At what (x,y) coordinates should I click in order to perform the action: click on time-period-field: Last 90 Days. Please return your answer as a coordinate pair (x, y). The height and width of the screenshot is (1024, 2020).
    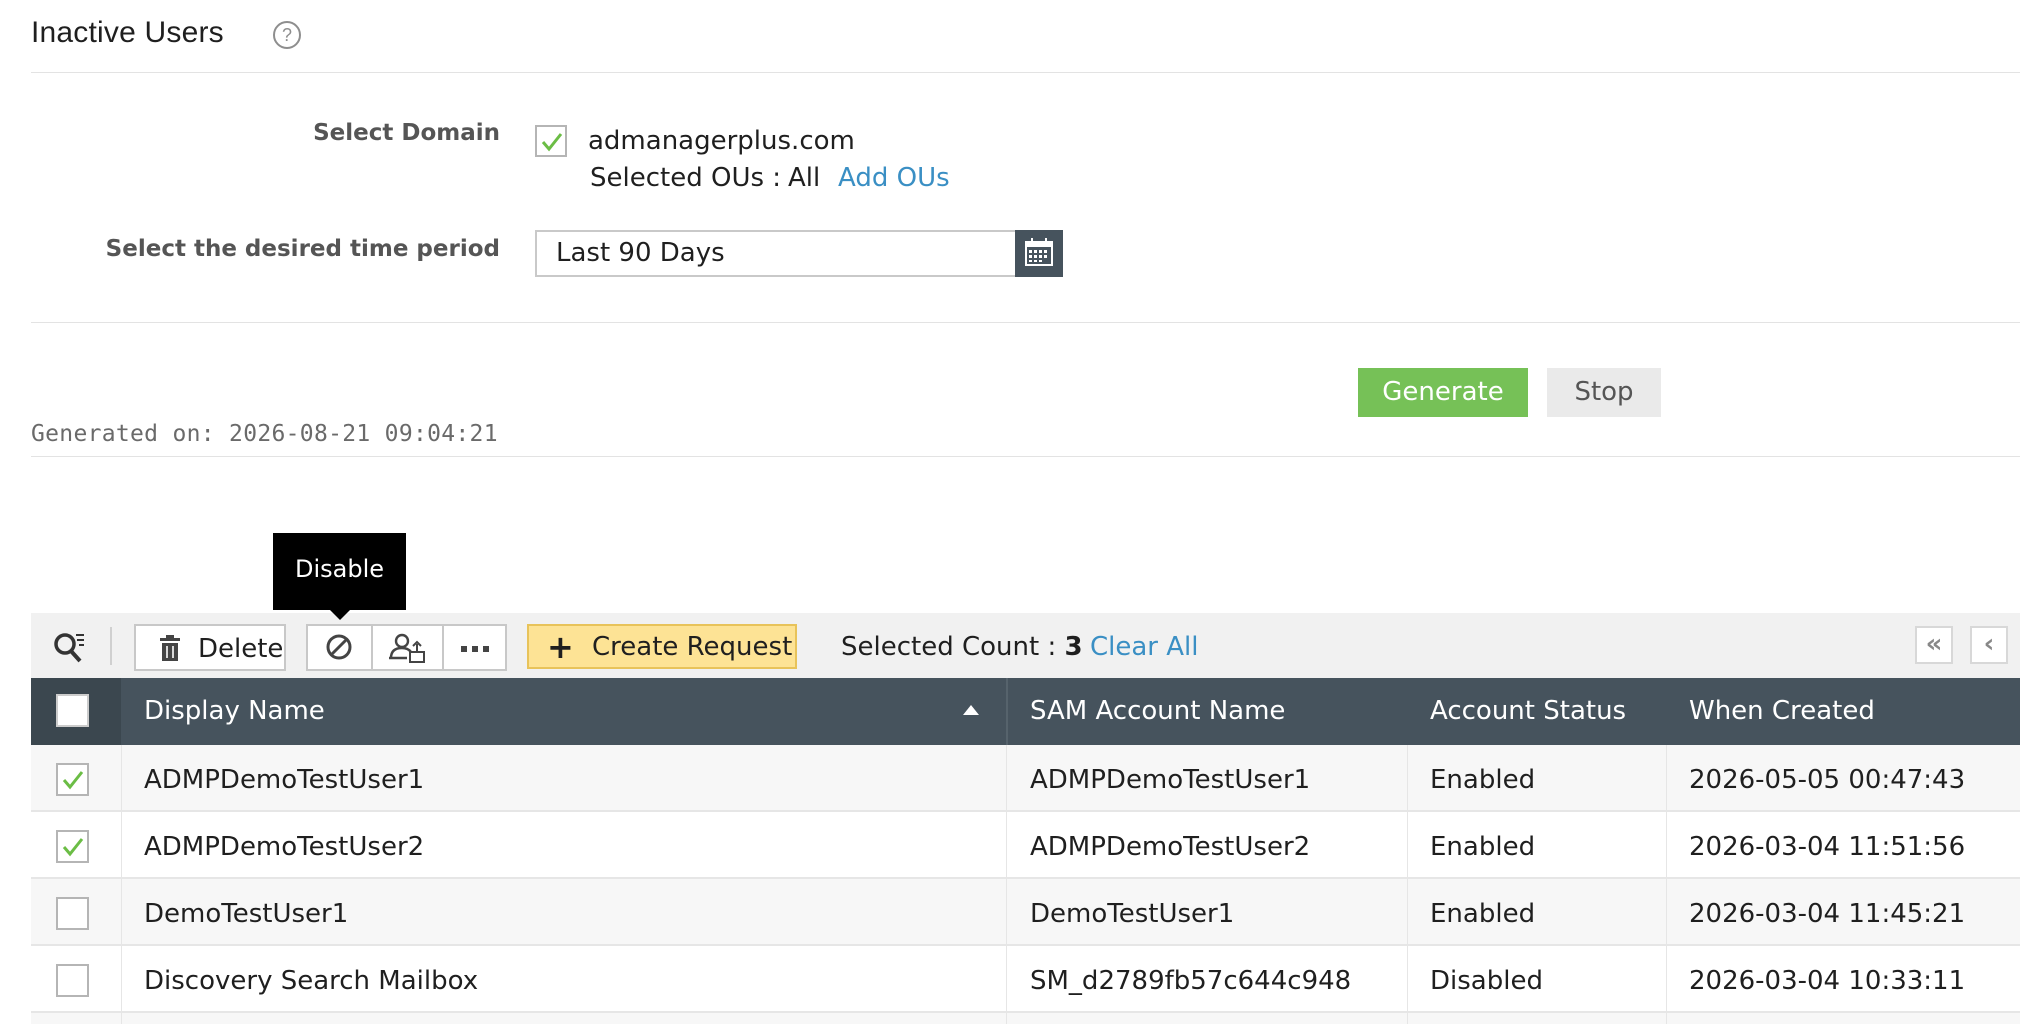
    Looking at the image, I should click on (776, 253).